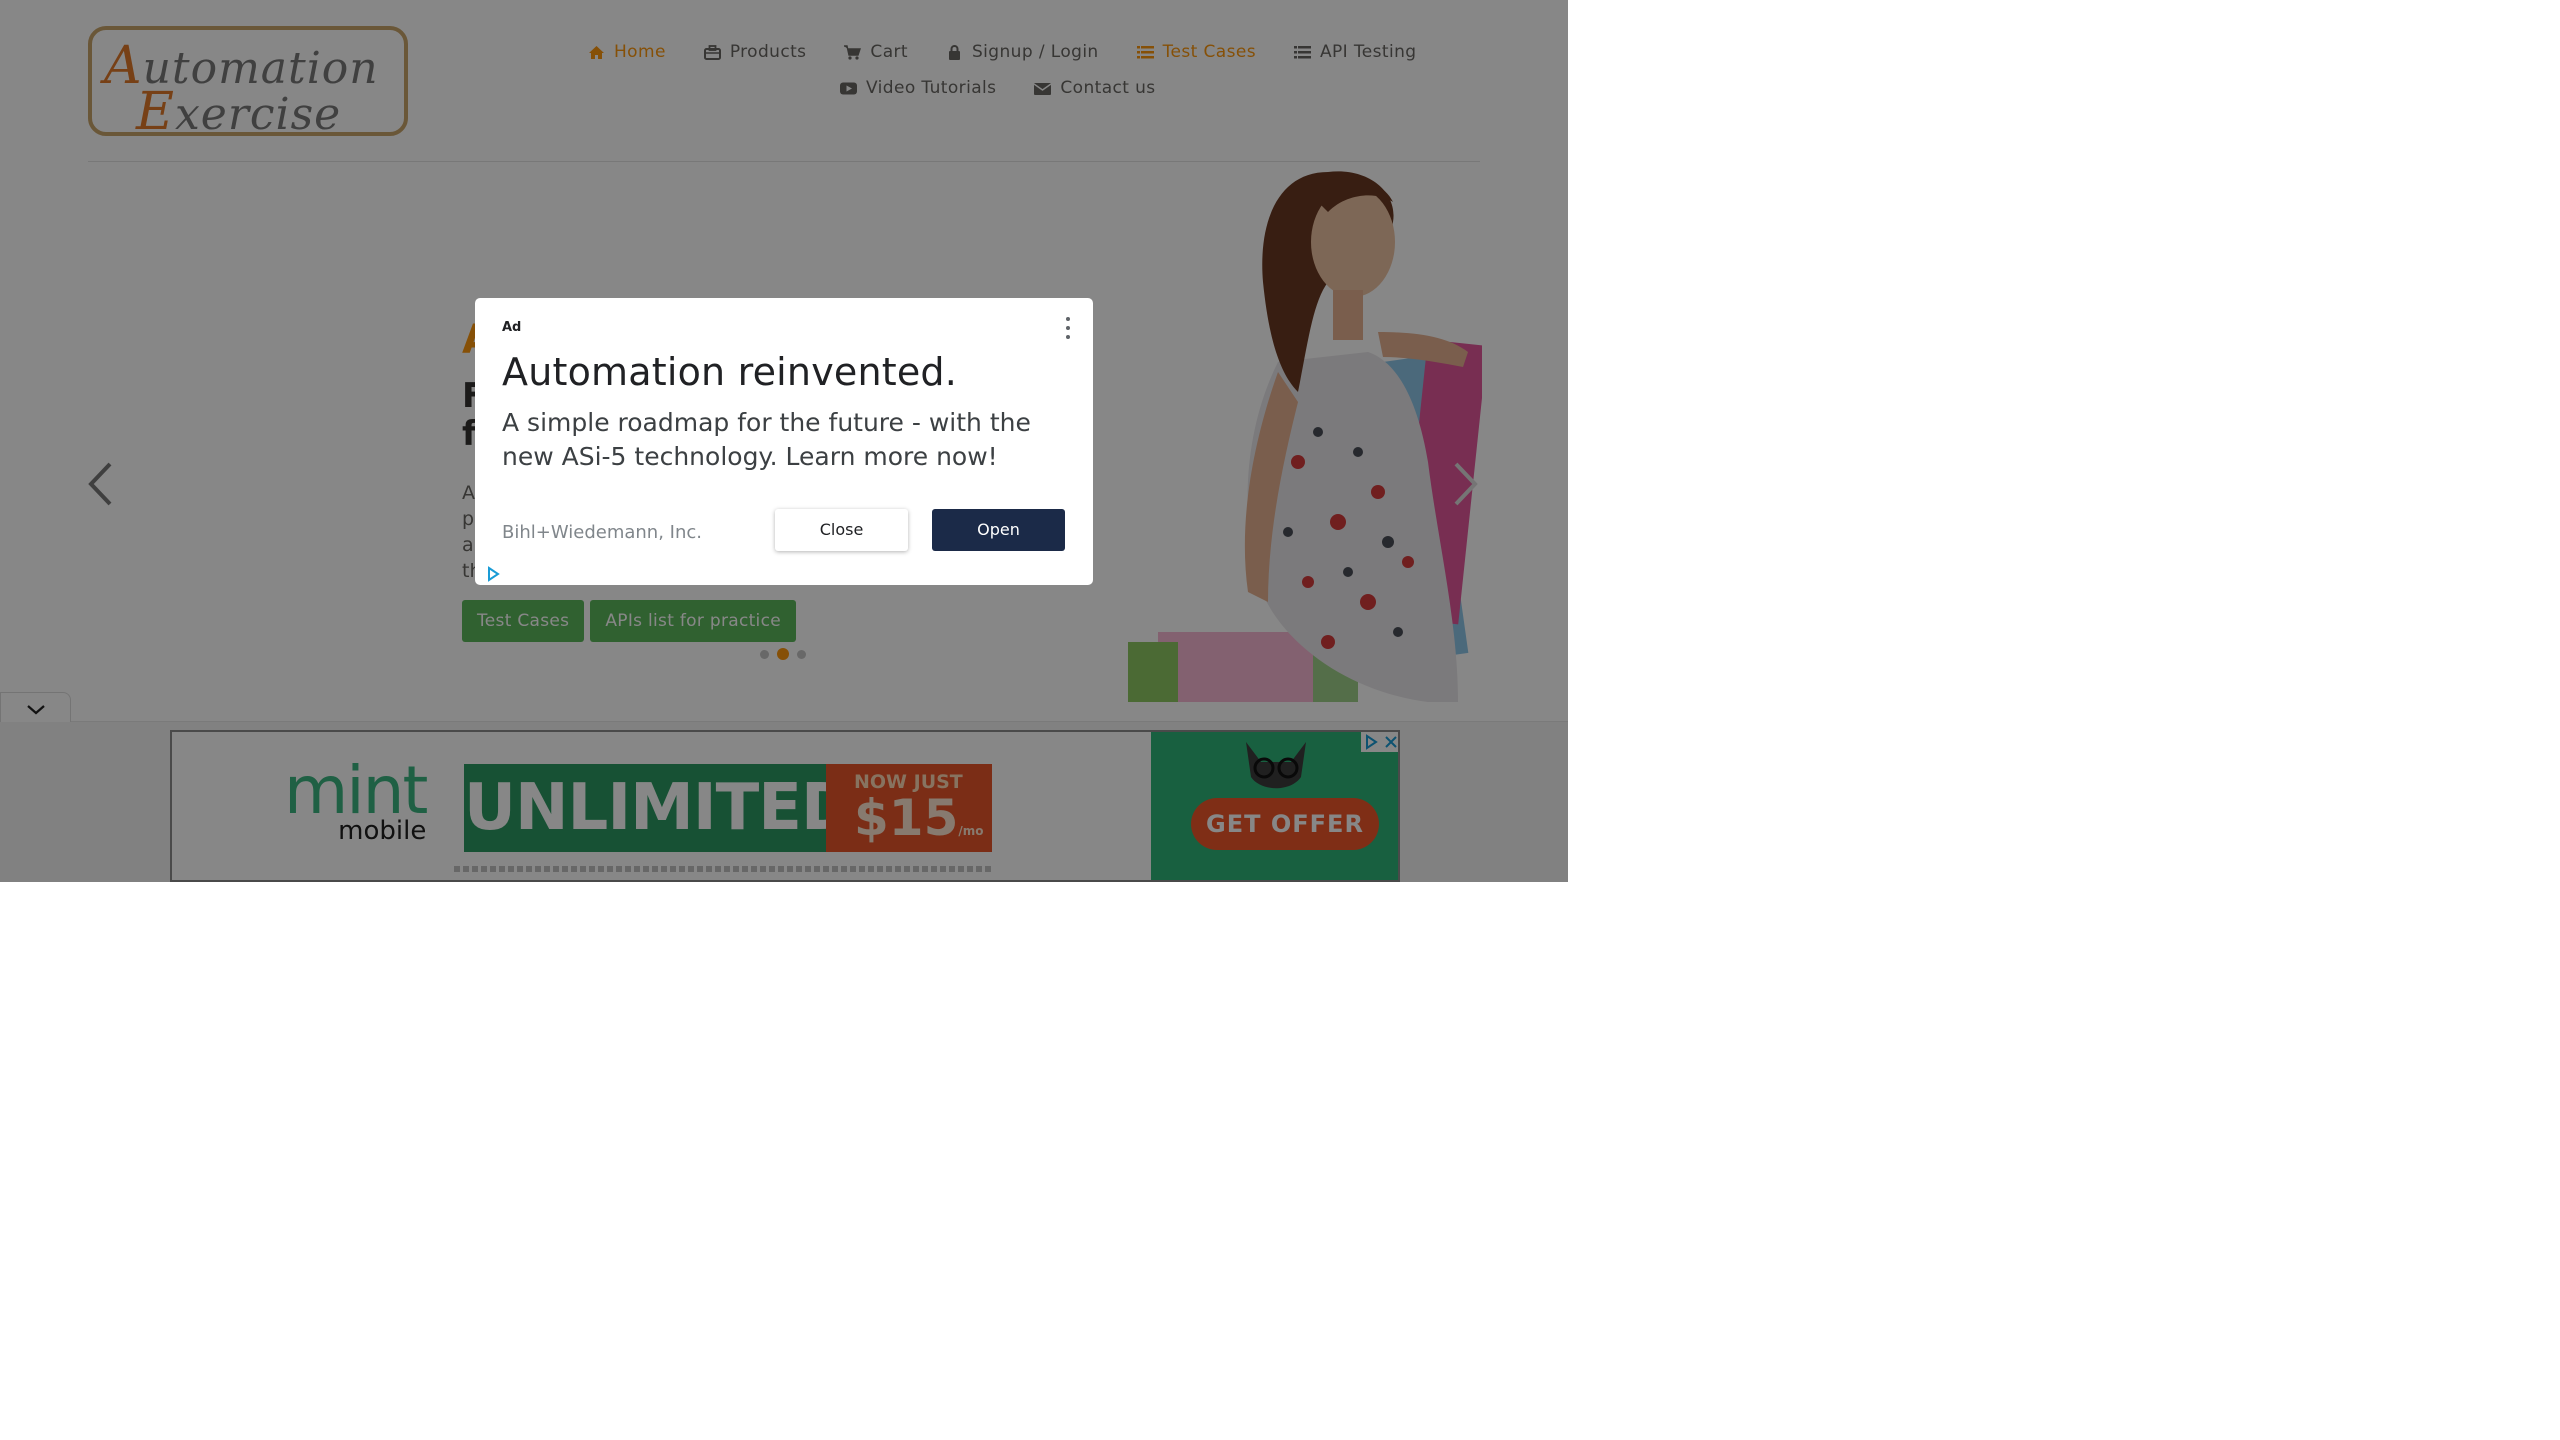  What do you see at coordinates (998, 530) in the screenshot?
I see `ad-open-button: Open` at bounding box center [998, 530].